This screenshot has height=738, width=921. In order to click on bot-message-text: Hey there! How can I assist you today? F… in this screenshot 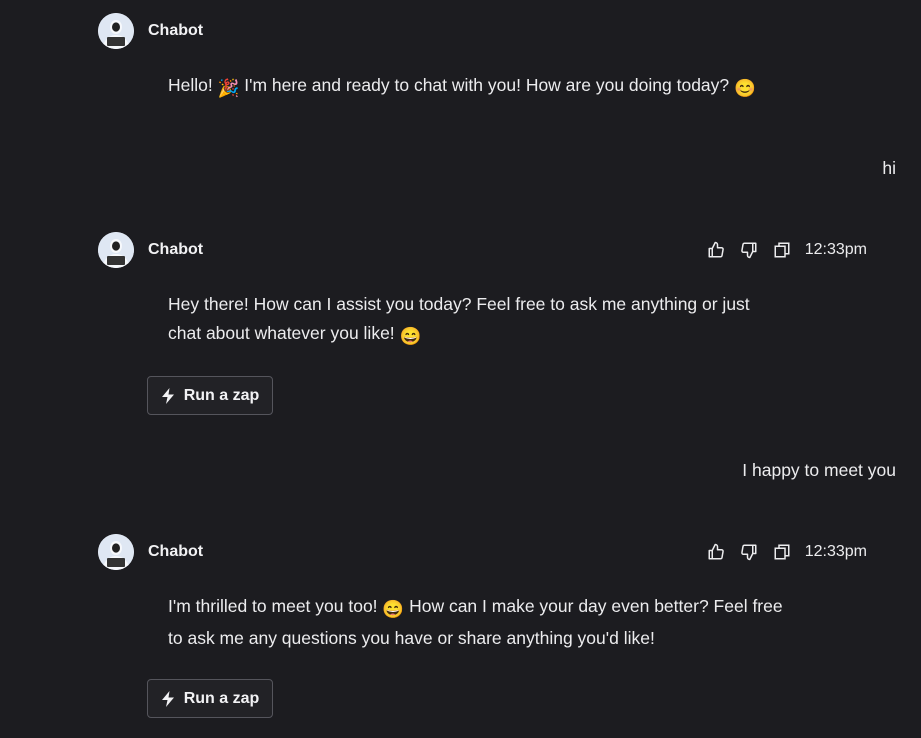, I will do `click(508, 320)`.